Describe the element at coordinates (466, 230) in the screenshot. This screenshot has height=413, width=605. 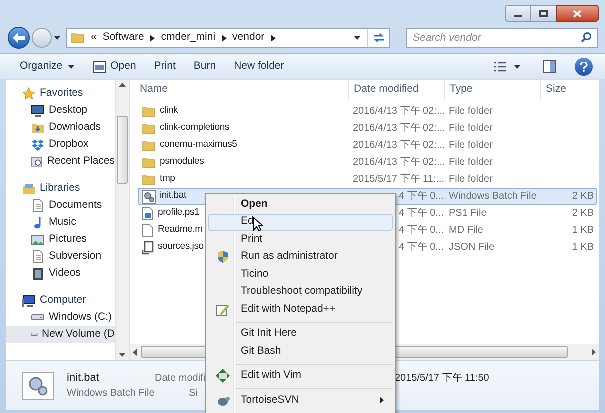
I see `type-text: MD File` at that location.